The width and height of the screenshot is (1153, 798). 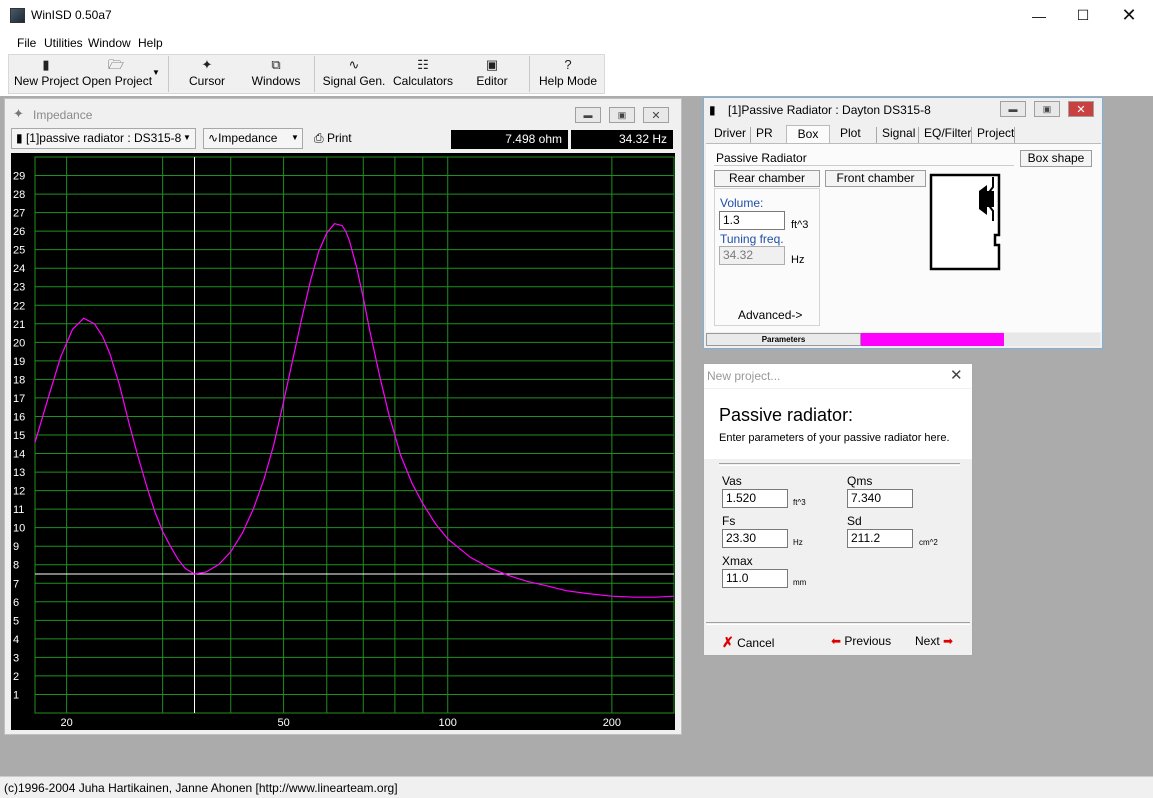 What do you see at coordinates (109, 43) in the screenshot?
I see `menu-window: Window` at bounding box center [109, 43].